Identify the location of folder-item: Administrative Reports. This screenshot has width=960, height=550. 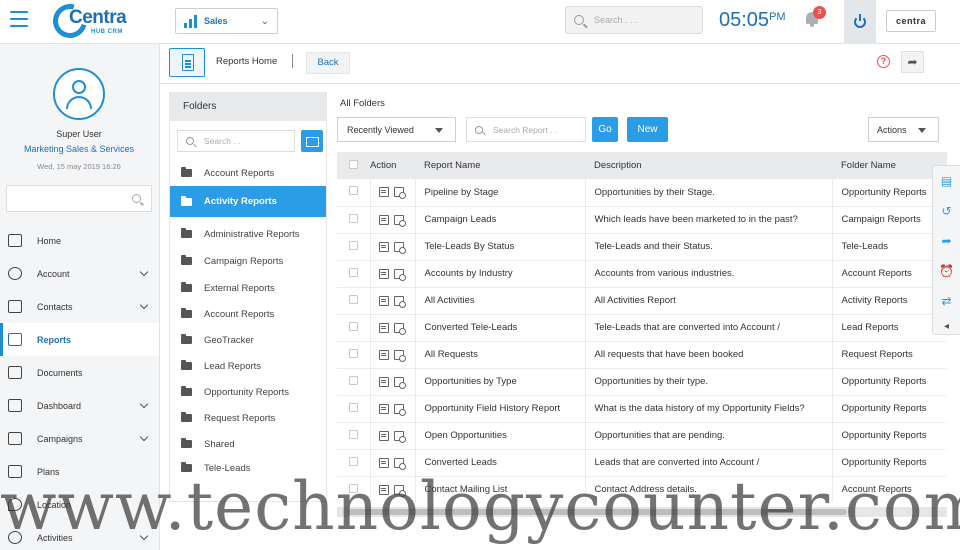
(248, 234).